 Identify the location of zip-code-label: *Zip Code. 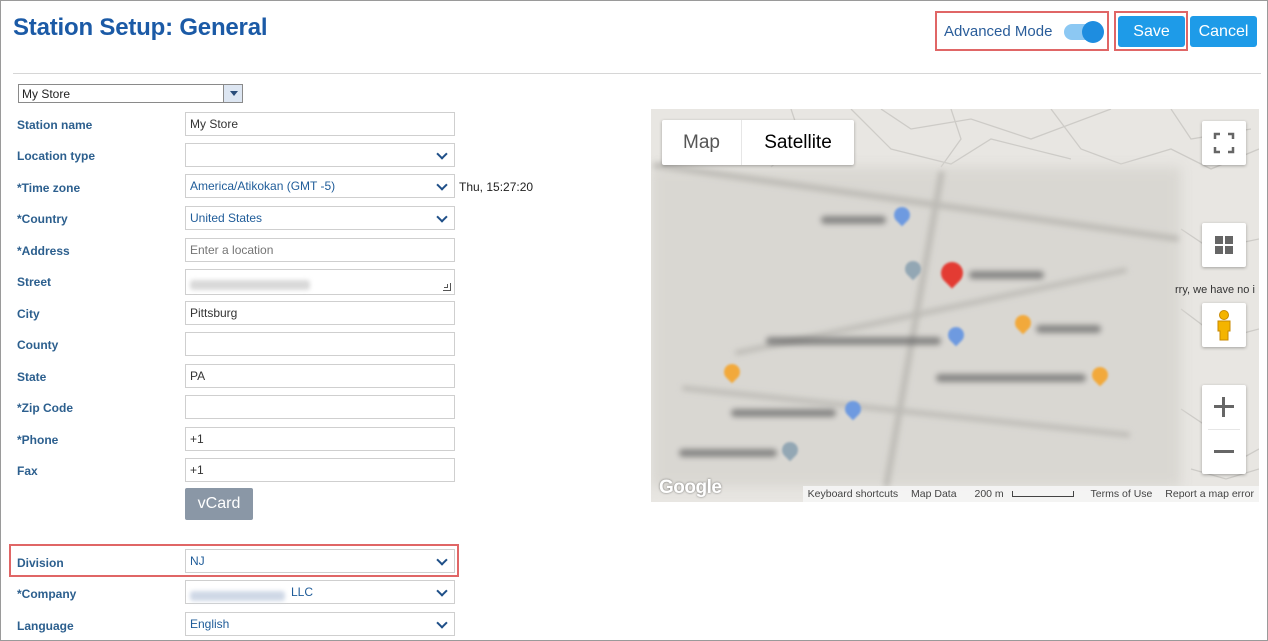
(45, 408).